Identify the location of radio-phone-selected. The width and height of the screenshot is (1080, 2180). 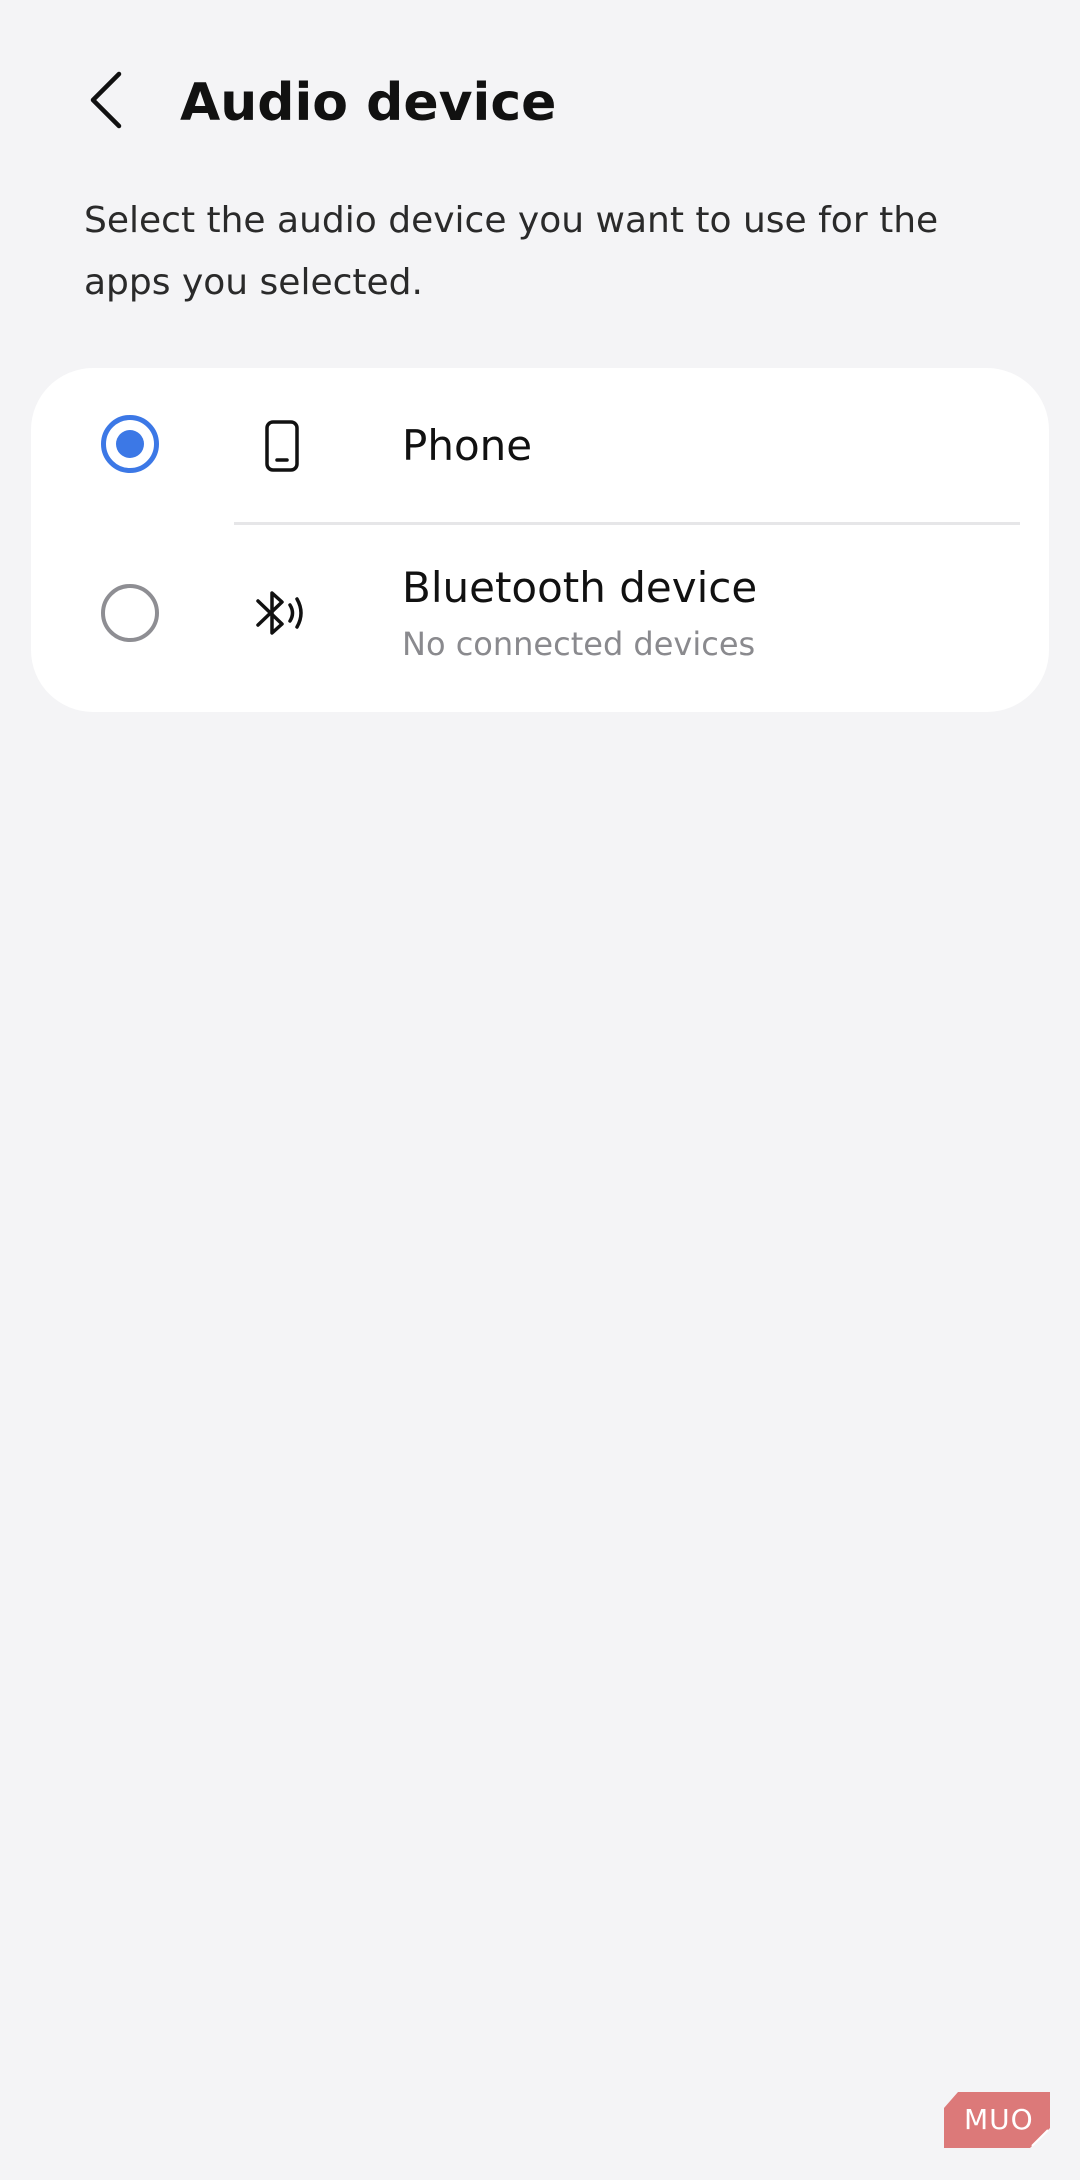
(130, 444).